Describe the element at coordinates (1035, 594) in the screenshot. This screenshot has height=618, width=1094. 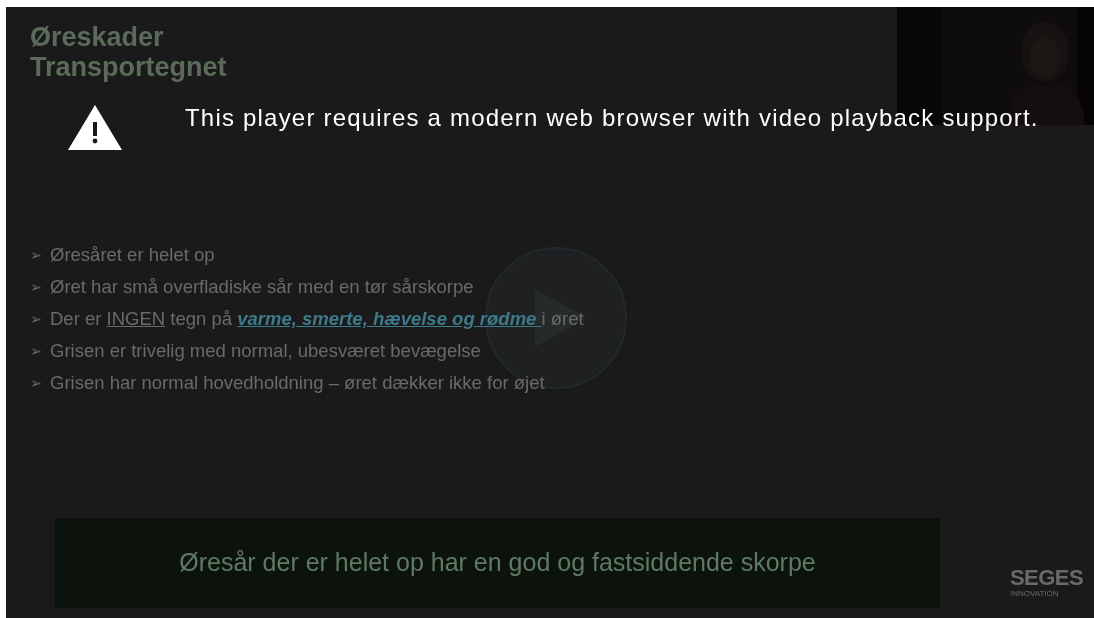
I see `logo-tagline: INNOVATION` at that location.